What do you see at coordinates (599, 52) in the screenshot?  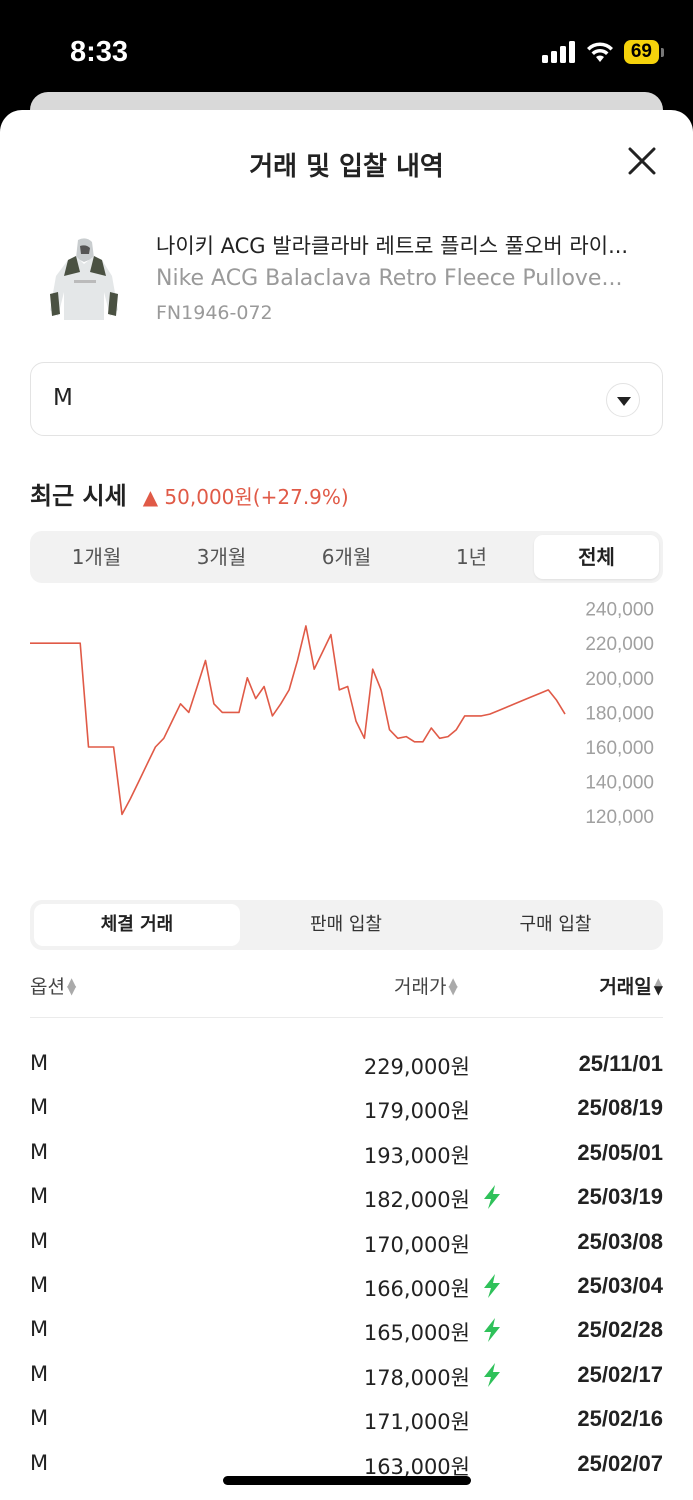 I see `wifi-icon` at bounding box center [599, 52].